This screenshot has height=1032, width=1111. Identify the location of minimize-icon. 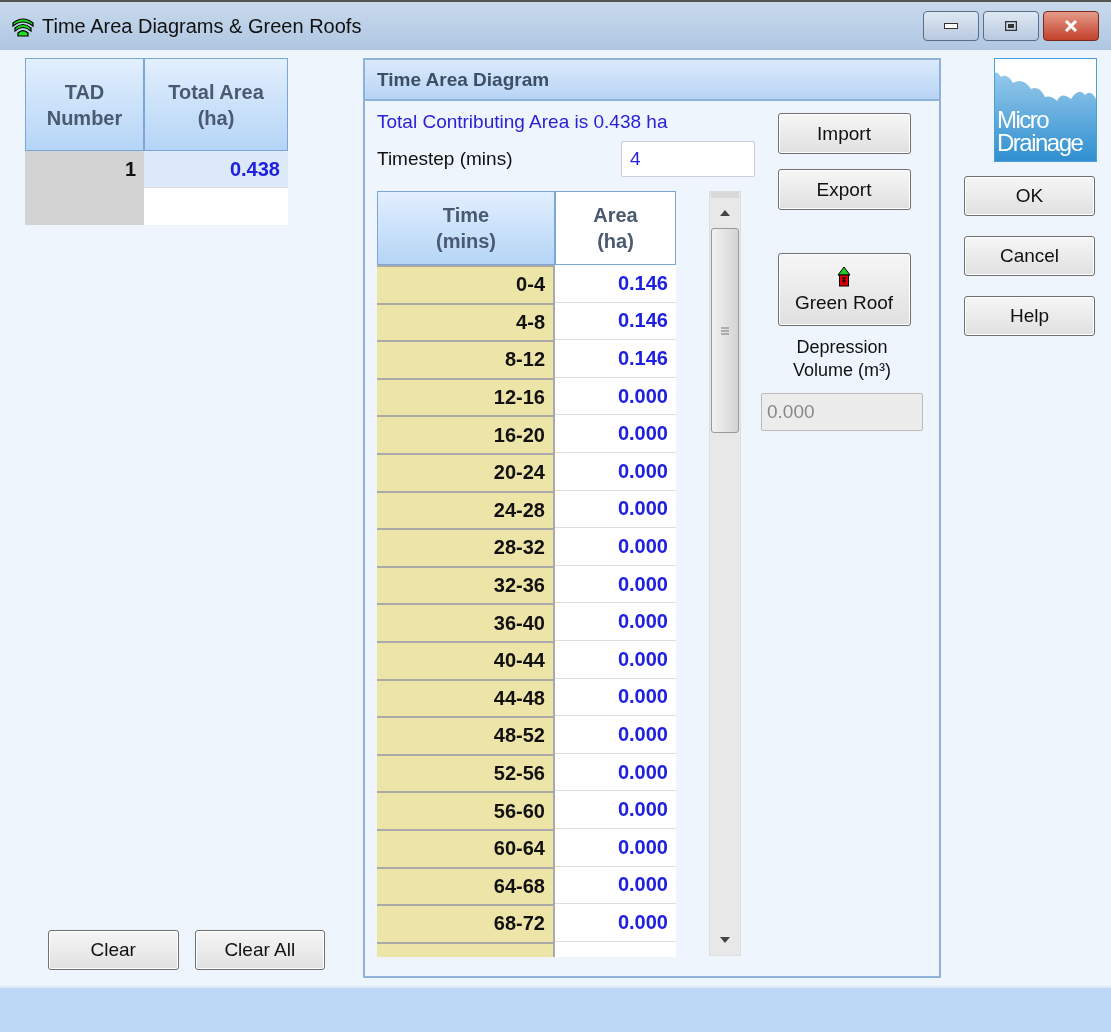
(951, 26).